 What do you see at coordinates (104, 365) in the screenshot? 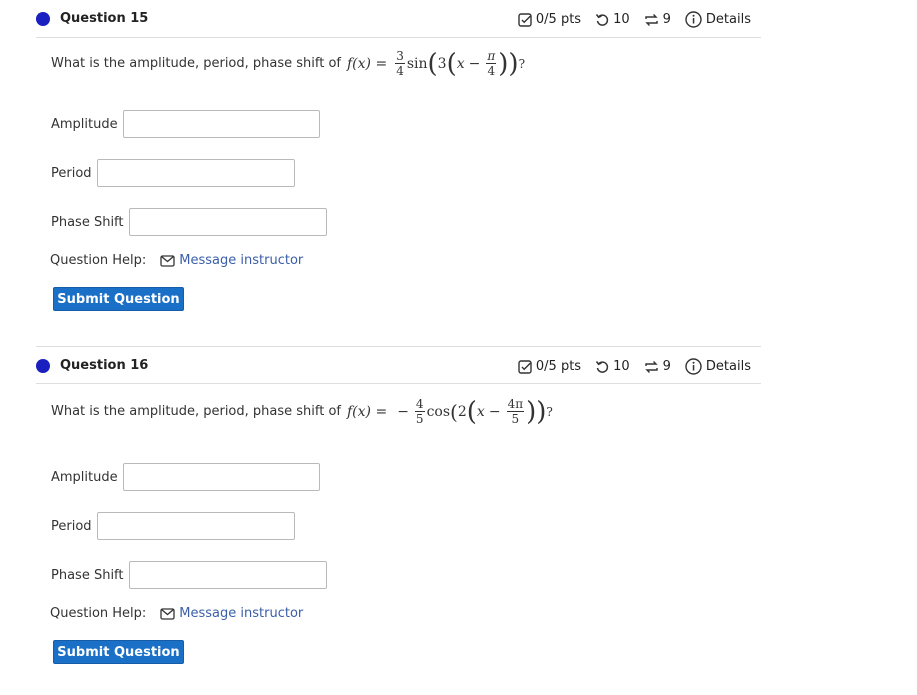
I see `question-title: Question 16` at bounding box center [104, 365].